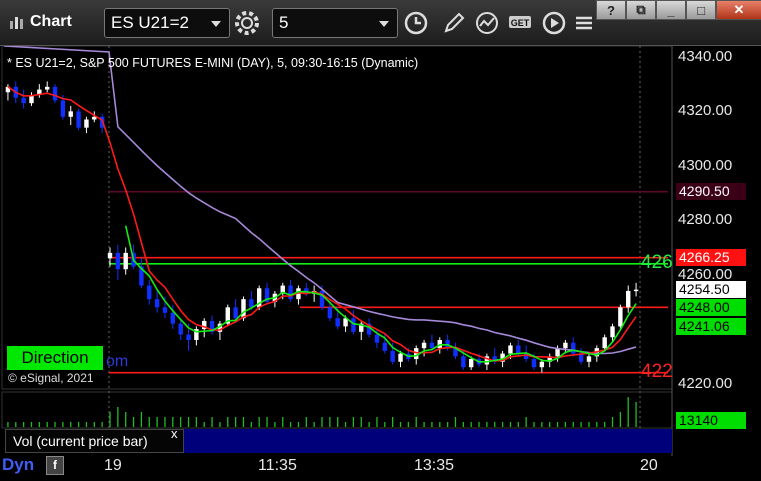 The image size is (761, 481). I want to click on volume-study-label: Vol (current price bar), so click(94, 441).